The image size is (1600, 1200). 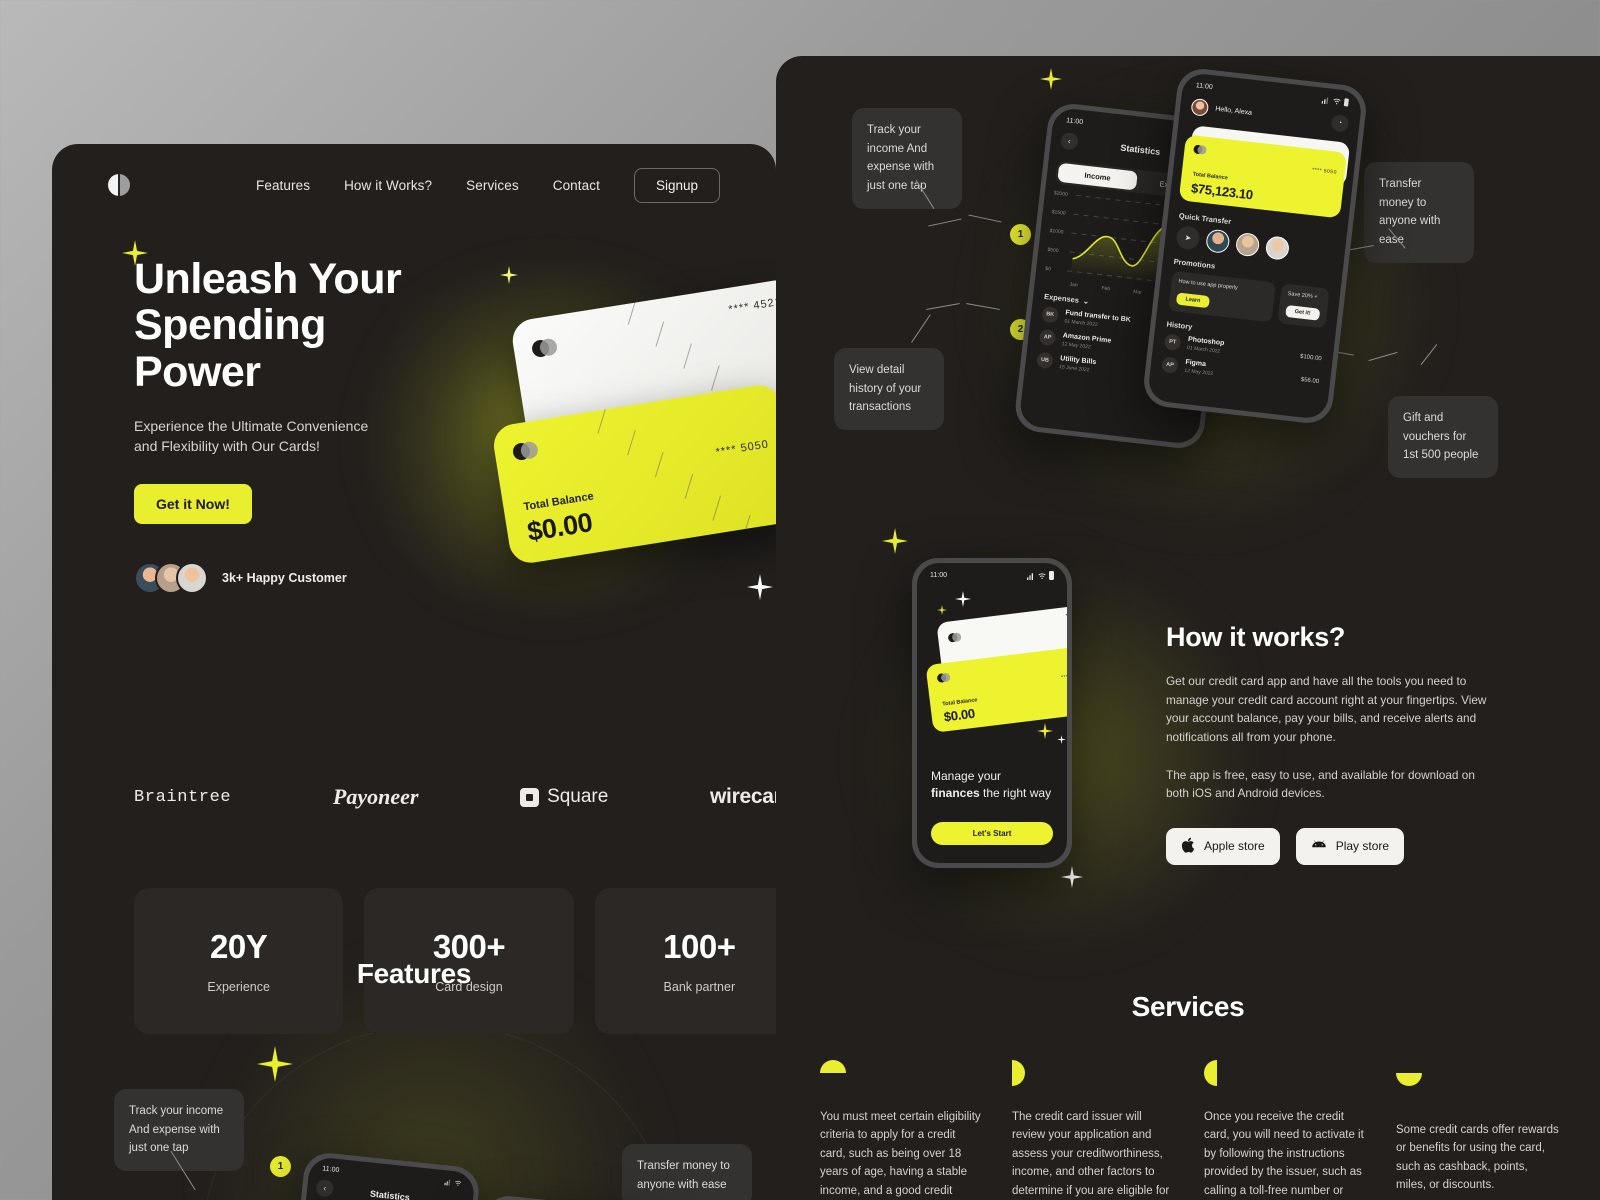 I want to click on promotions-label: Promotions, so click(x=1194, y=263).